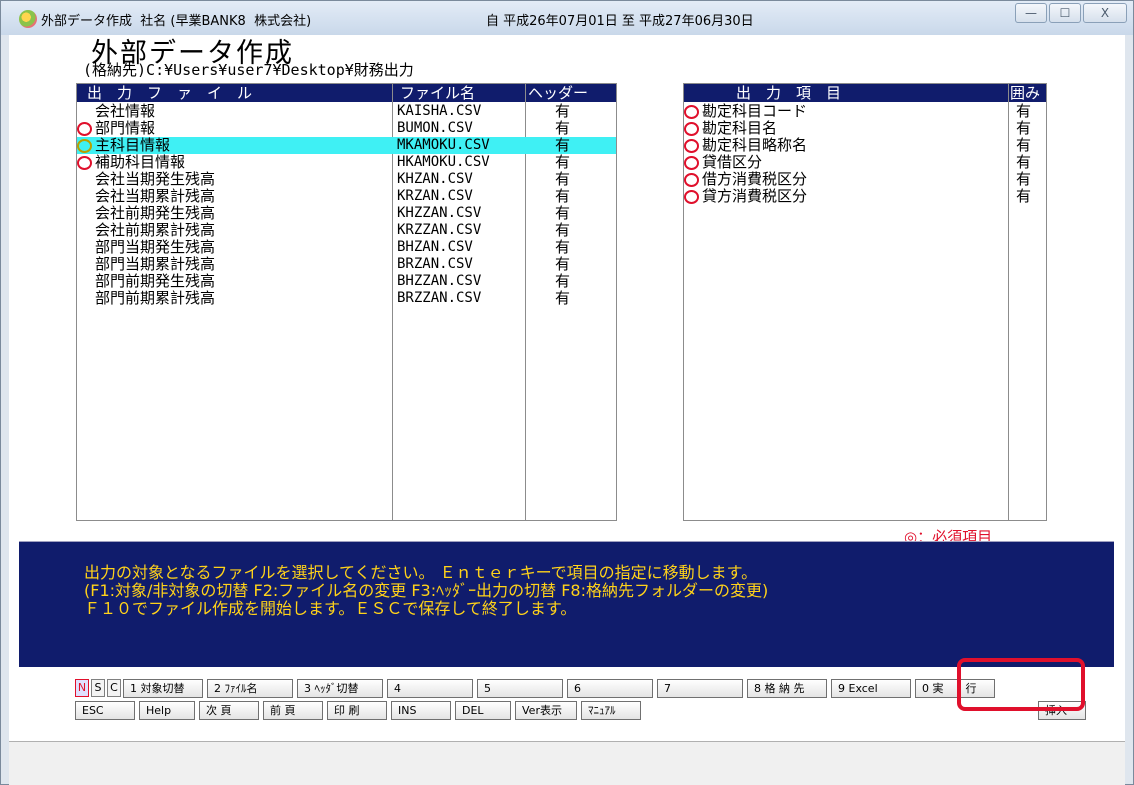 The width and height of the screenshot is (1134, 785). I want to click on key-button: INS, so click(421, 710).